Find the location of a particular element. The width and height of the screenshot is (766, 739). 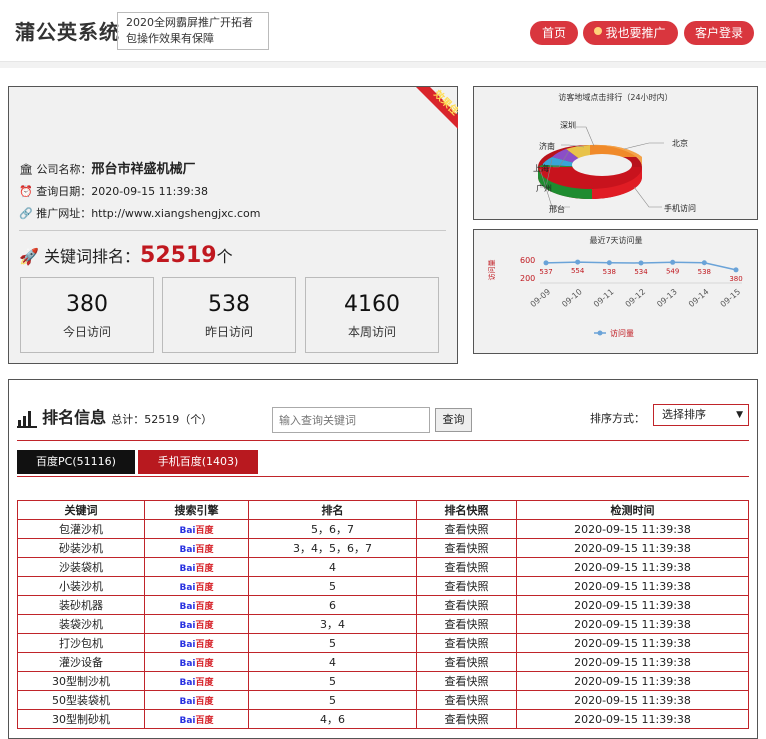

keyword-rank-row: 🚀 关键词排名：52519个 is located at coordinates (126, 255).